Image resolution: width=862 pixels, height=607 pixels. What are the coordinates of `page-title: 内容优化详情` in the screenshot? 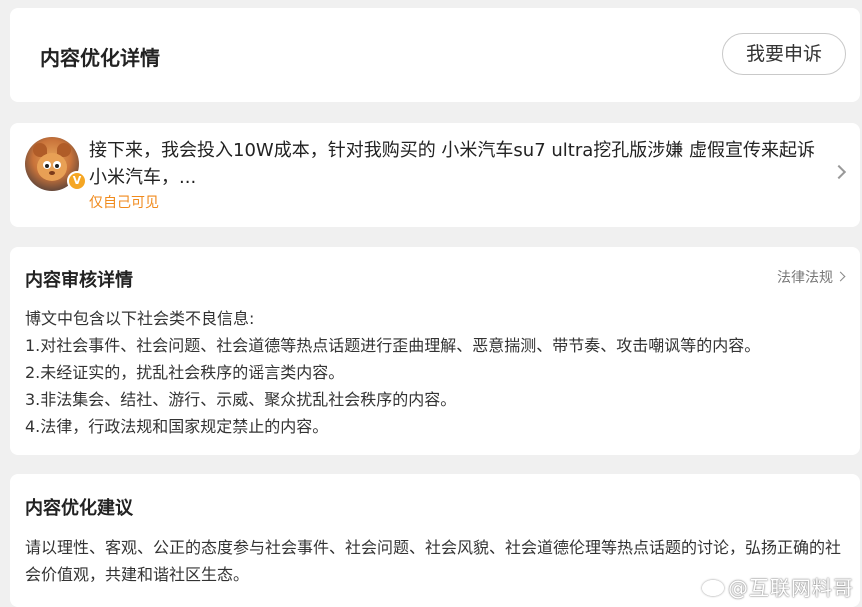 It's located at (100, 58).